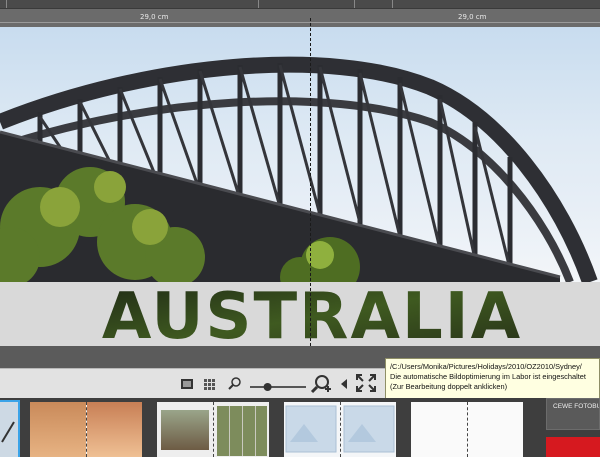 Image resolution: width=600 pixels, height=457 pixels. What do you see at coordinates (344, 386) in the screenshot?
I see `prev-icon` at bounding box center [344, 386].